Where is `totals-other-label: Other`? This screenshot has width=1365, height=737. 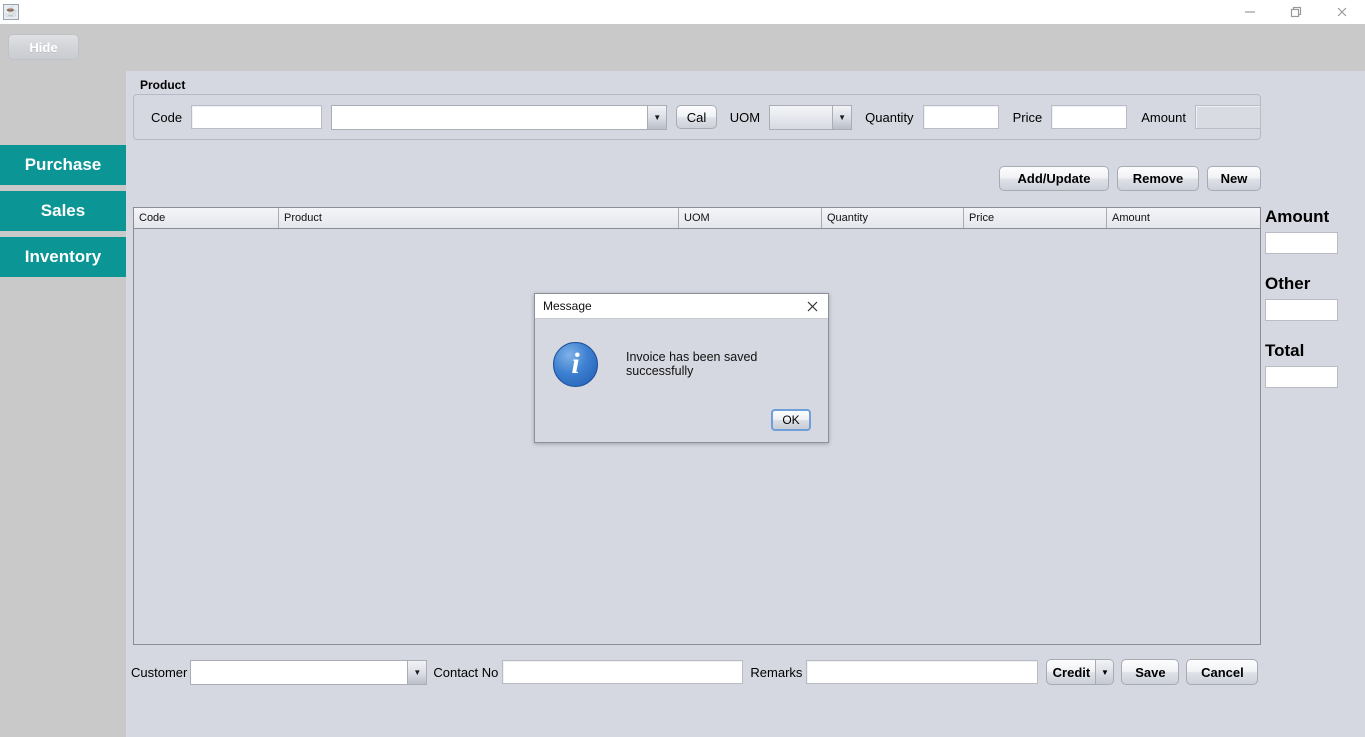 totals-other-label: Other is located at coordinates (1288, 283).